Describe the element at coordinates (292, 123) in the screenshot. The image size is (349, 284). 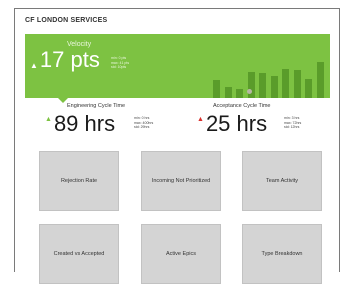
I see `acceptance-stats: min: 3 hrs max: 72hrs std: 12hrs` at that location.